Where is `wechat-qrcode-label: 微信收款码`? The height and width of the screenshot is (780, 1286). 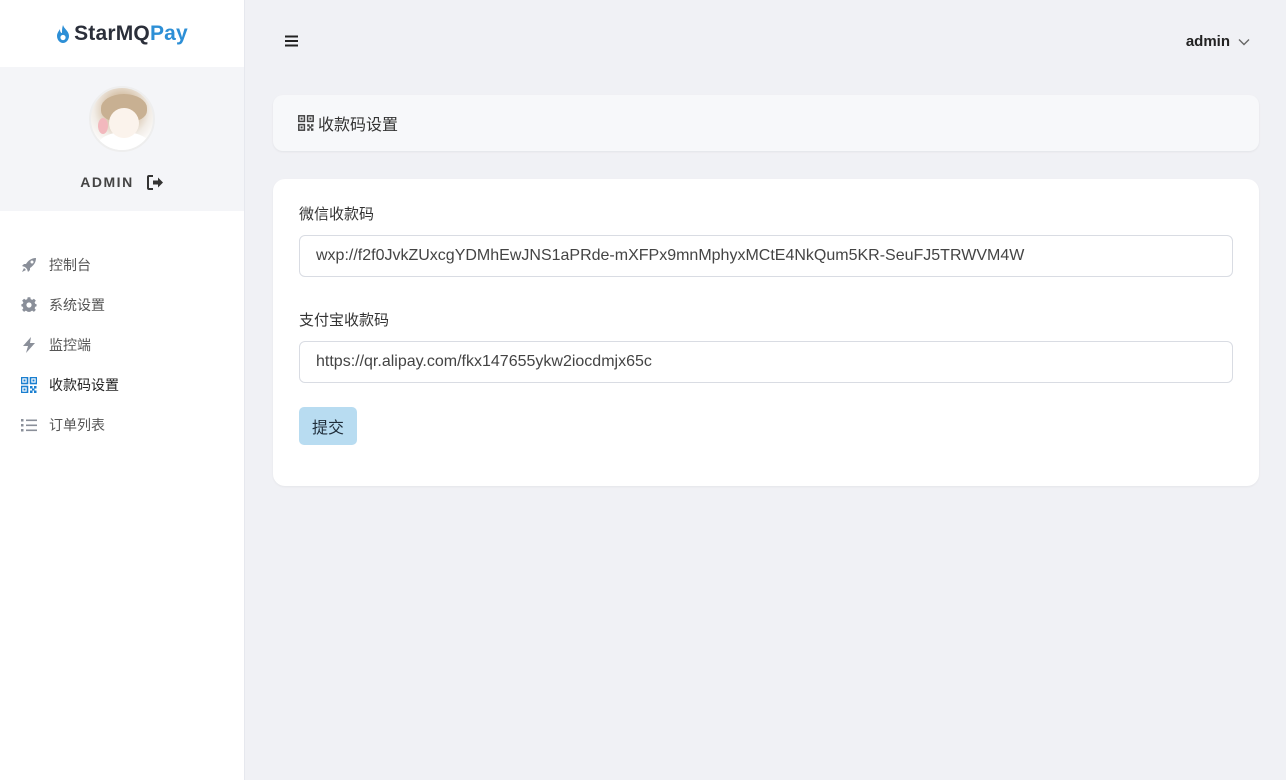 wechat-qrcode-label: 微信收款码 is located at coordinates (337, 214).